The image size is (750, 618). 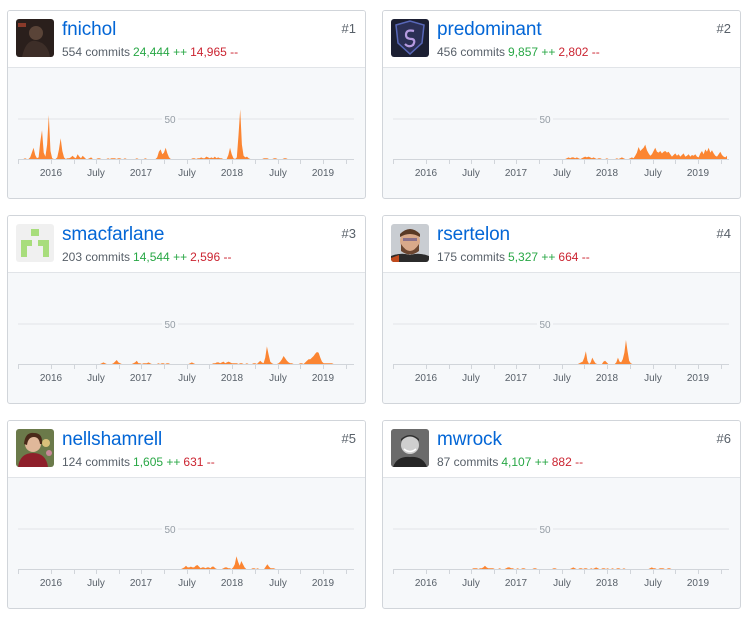 I want to click on avatar-smacfarlane, so click(x=35, y=243).